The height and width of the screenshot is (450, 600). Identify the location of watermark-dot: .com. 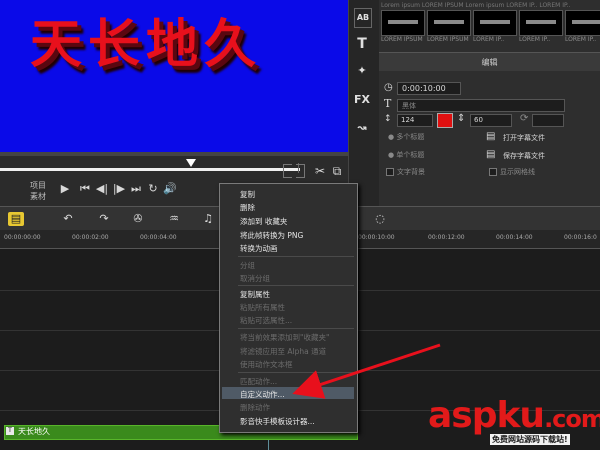
(572, 419).